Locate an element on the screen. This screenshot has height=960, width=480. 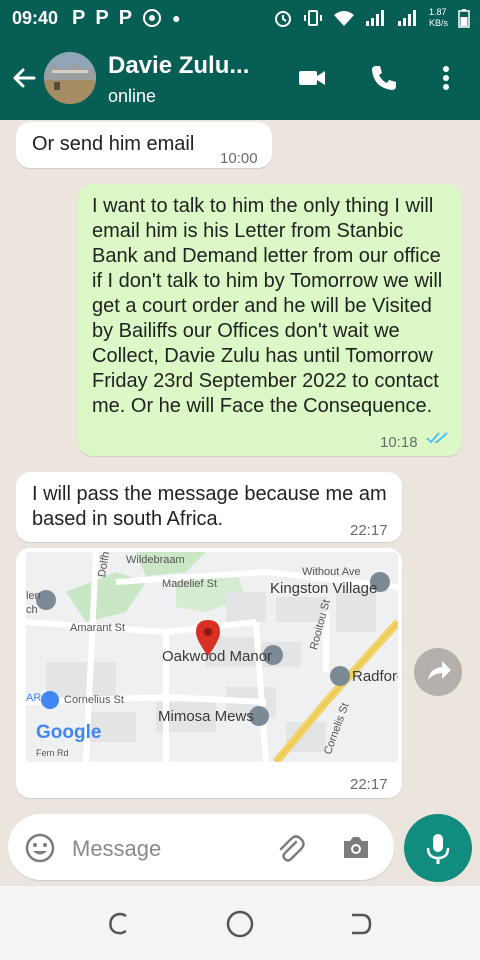
camera-icon is located at coordinates (356, 848).